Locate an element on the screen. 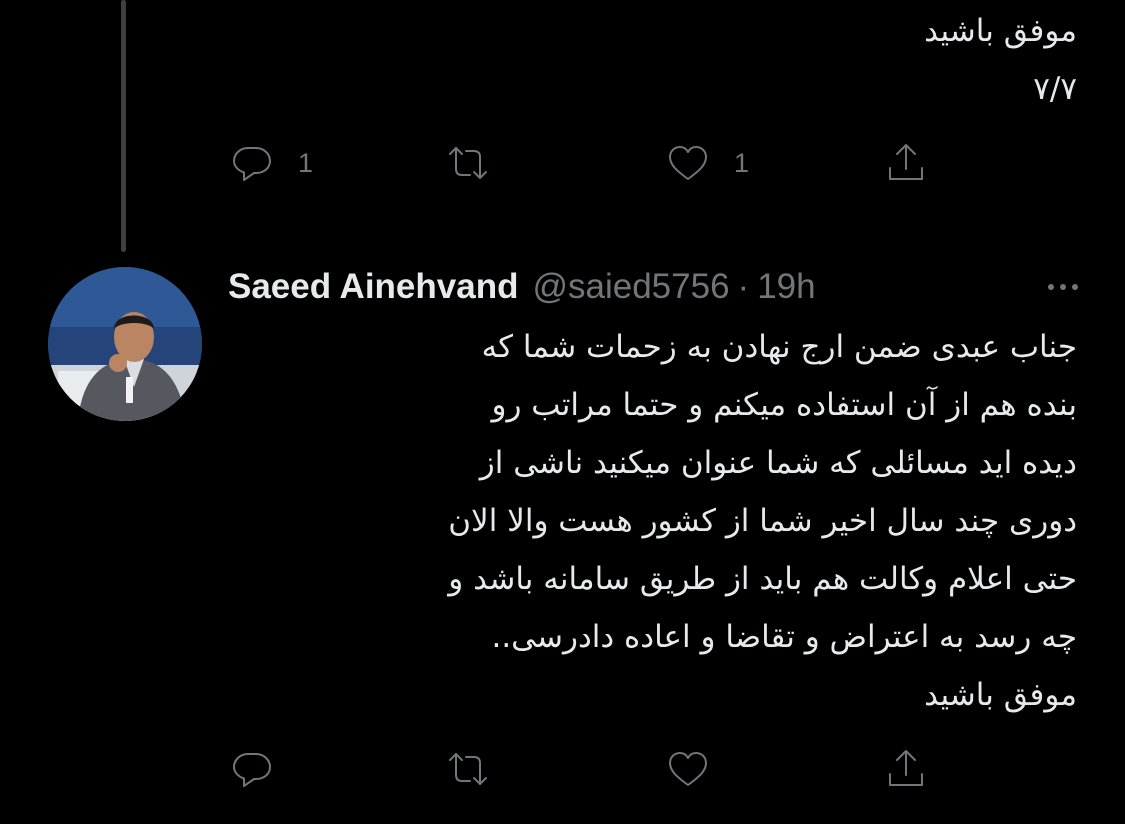 This screenshot has height=824, width=1125. tweet-line: موفق باشید is located at coordinates (1000, 695).